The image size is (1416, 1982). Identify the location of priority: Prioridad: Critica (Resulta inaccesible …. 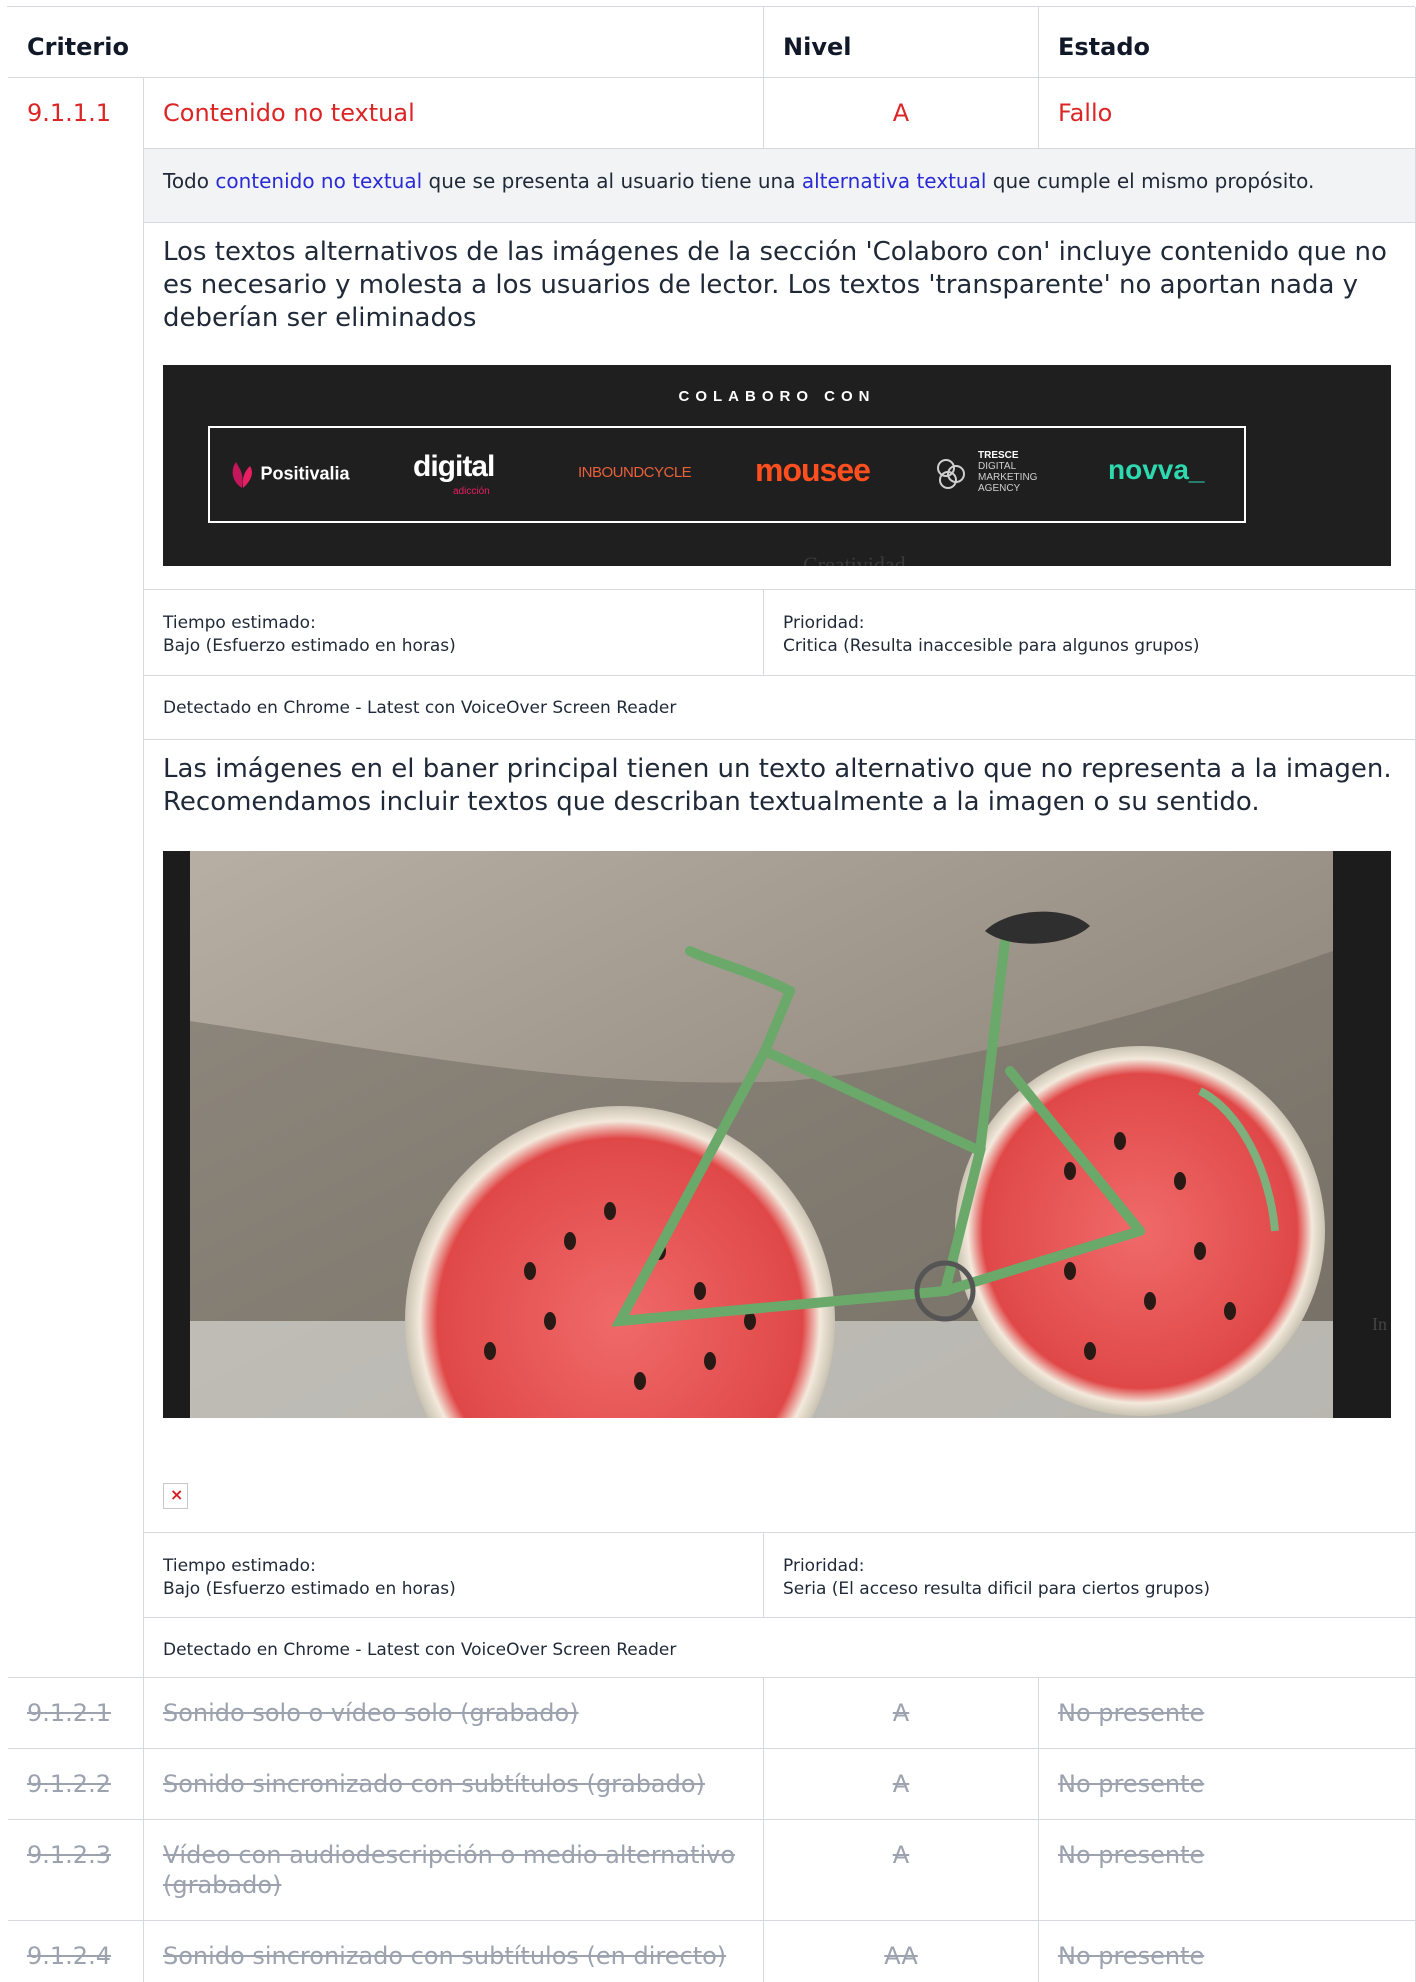
(1090, 633).